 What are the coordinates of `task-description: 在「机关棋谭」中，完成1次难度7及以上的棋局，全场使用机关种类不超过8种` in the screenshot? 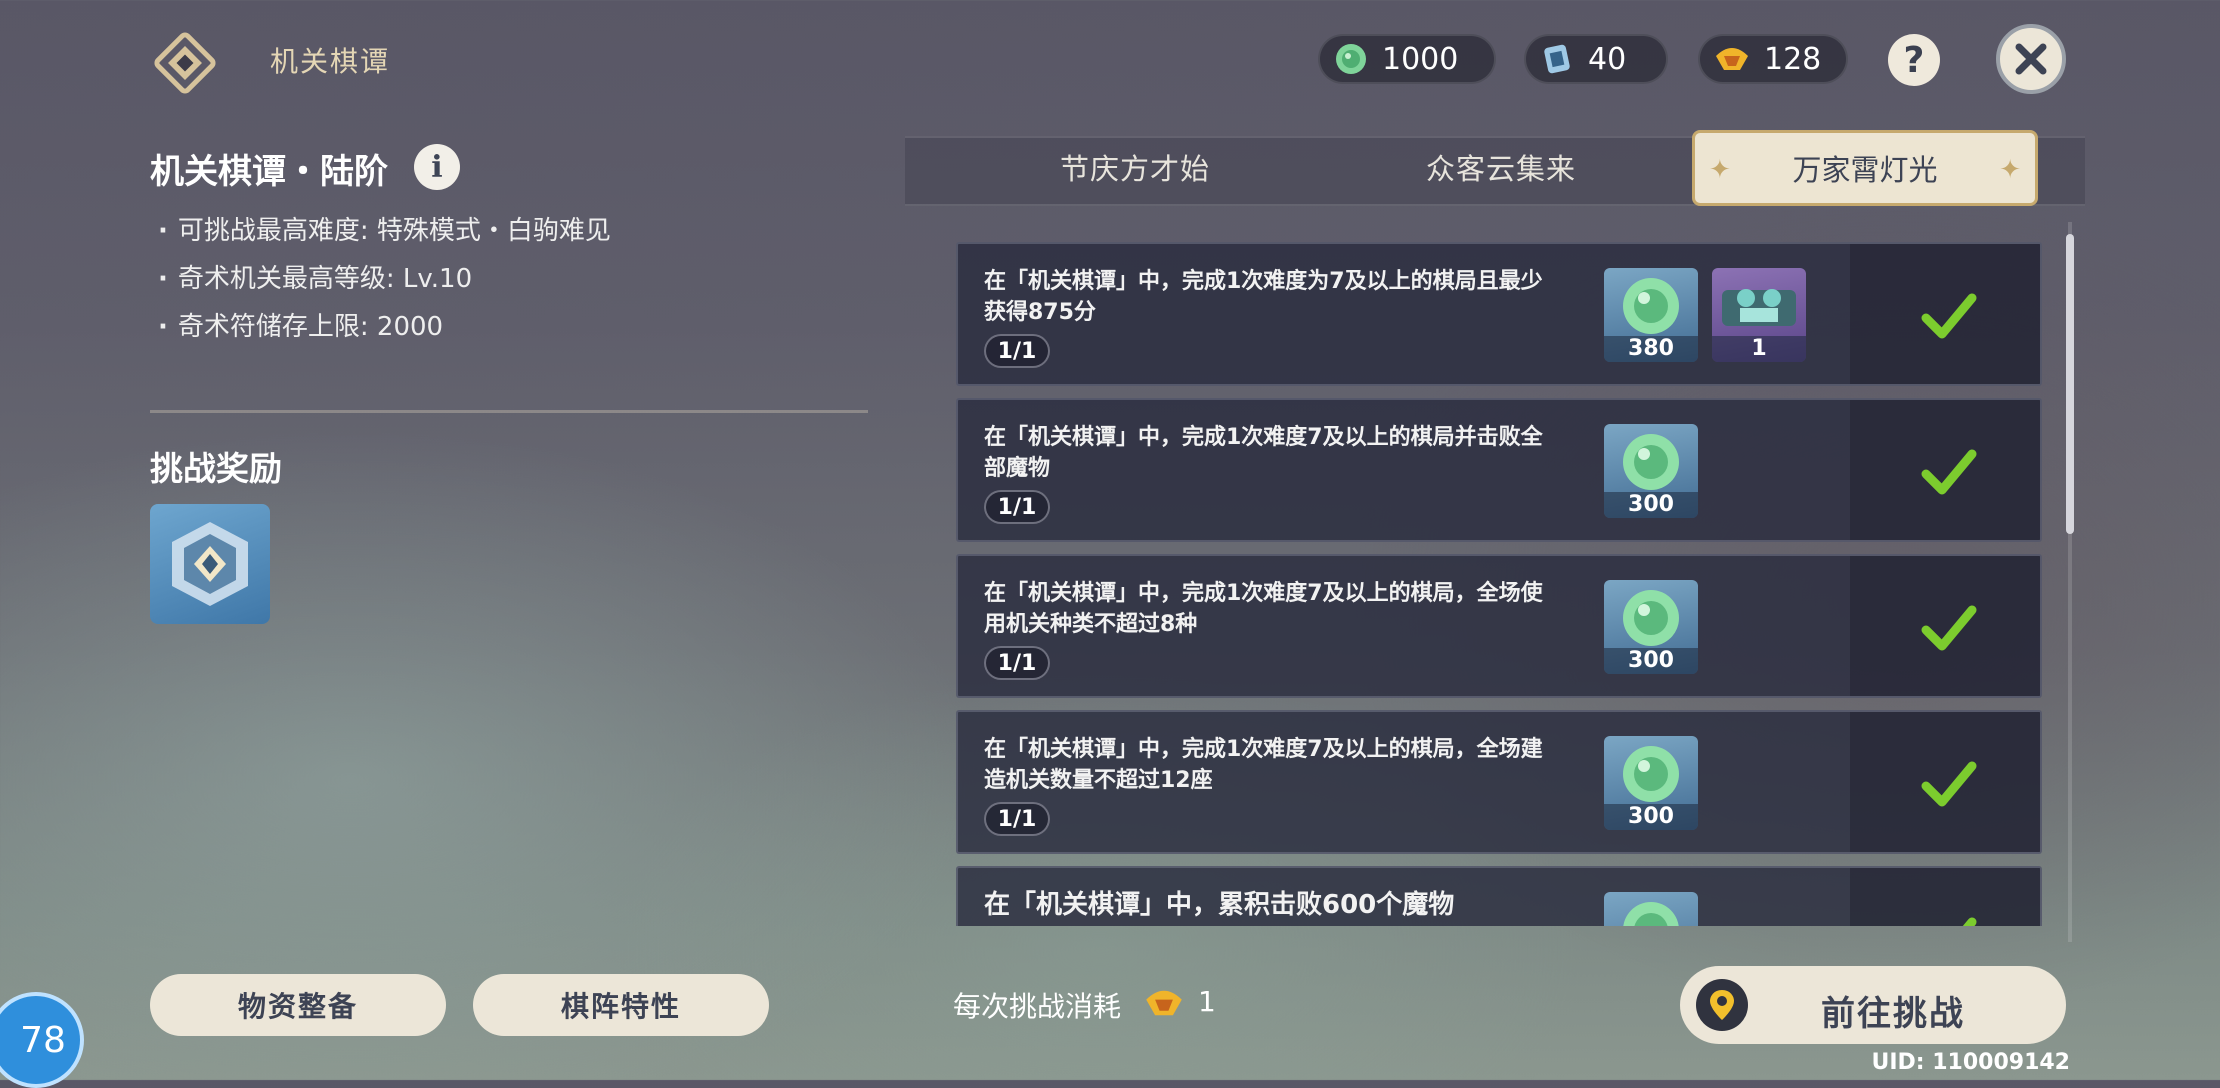 It's located at (1263, 609).